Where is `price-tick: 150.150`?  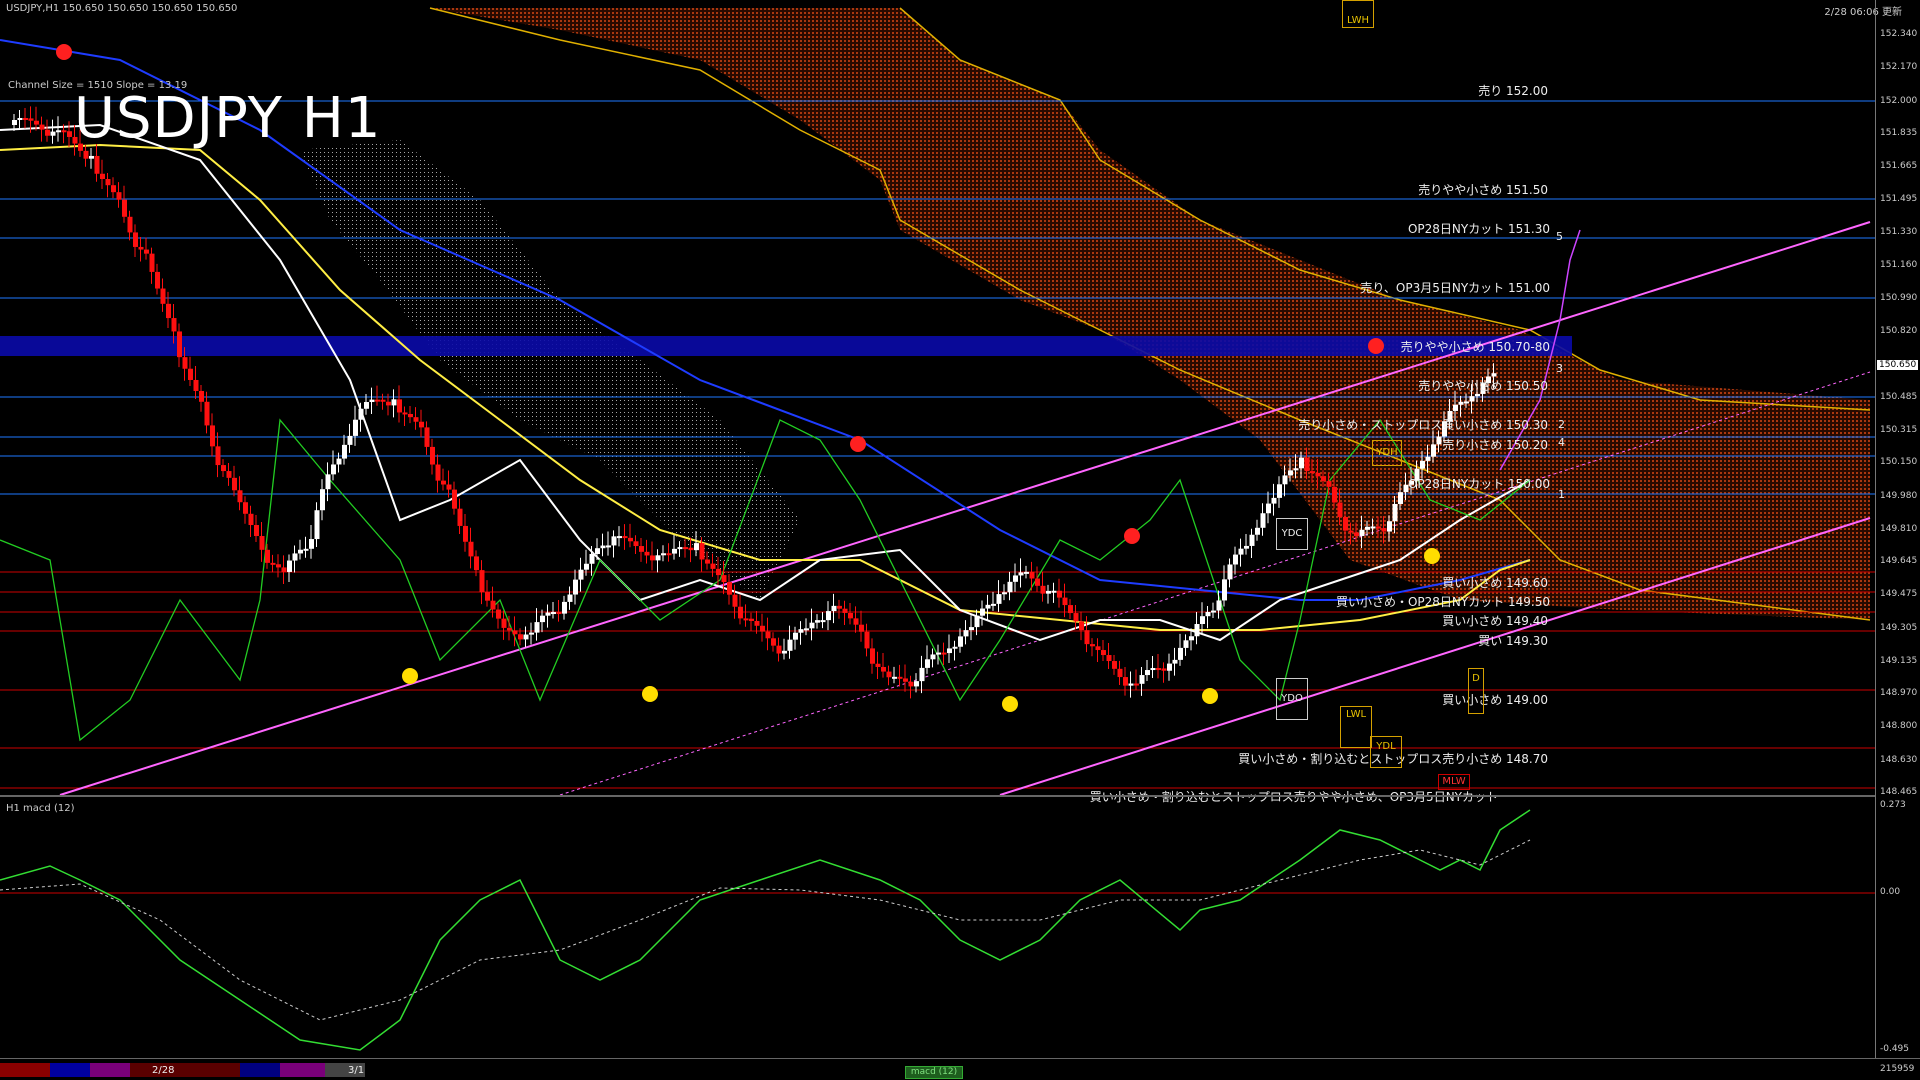
price-tick: 150.150 is located at coordinates (1899, 462).